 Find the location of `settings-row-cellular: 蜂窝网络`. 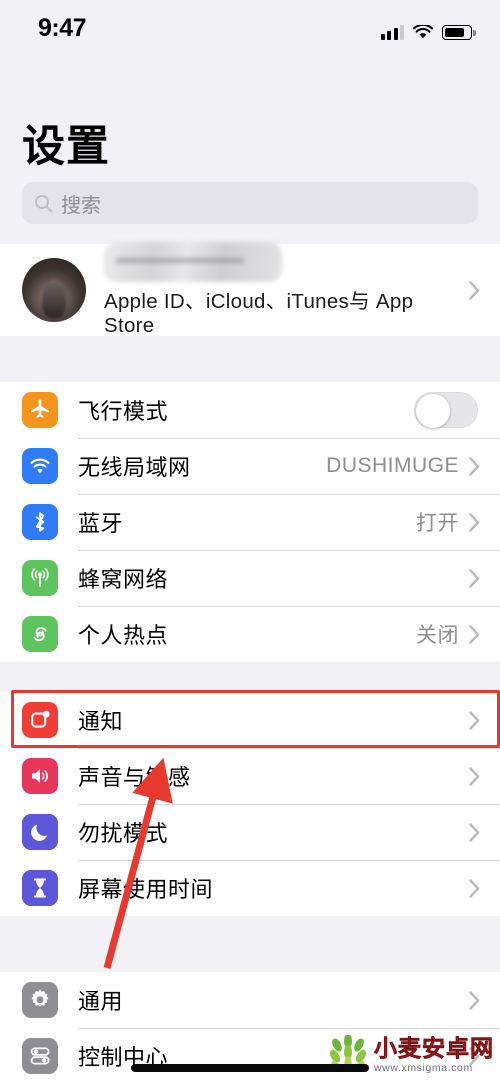

settings-row-cellular: 蜂窝网络 is located at coordinates (250, 578).